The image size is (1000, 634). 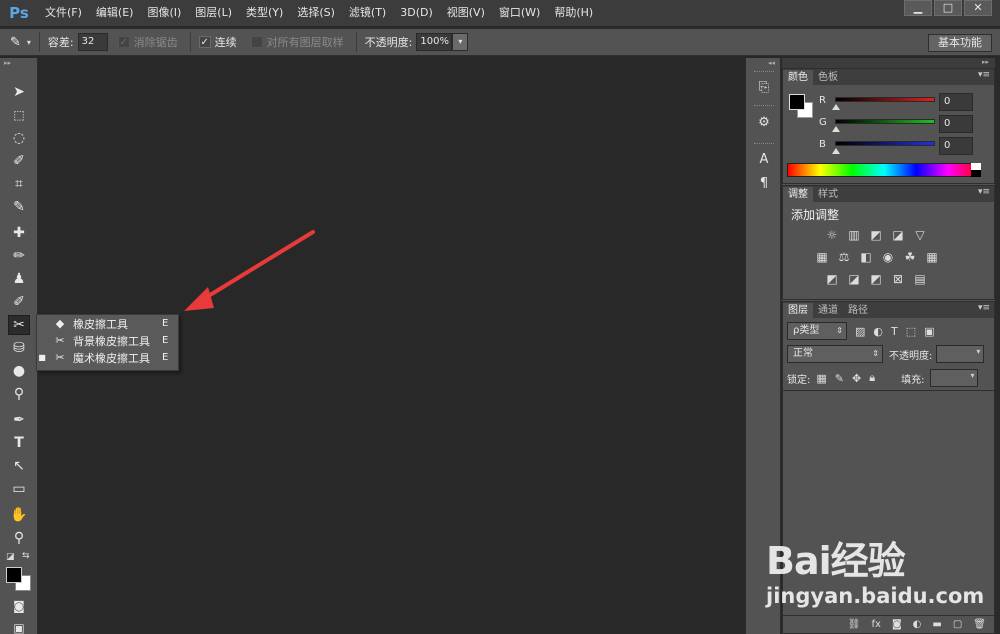 What do you see at coordinates (817, 331) in the screenshot?
I see `layer-kind-filter: ρ类型 ⇕` at bounding box center [817, 331].